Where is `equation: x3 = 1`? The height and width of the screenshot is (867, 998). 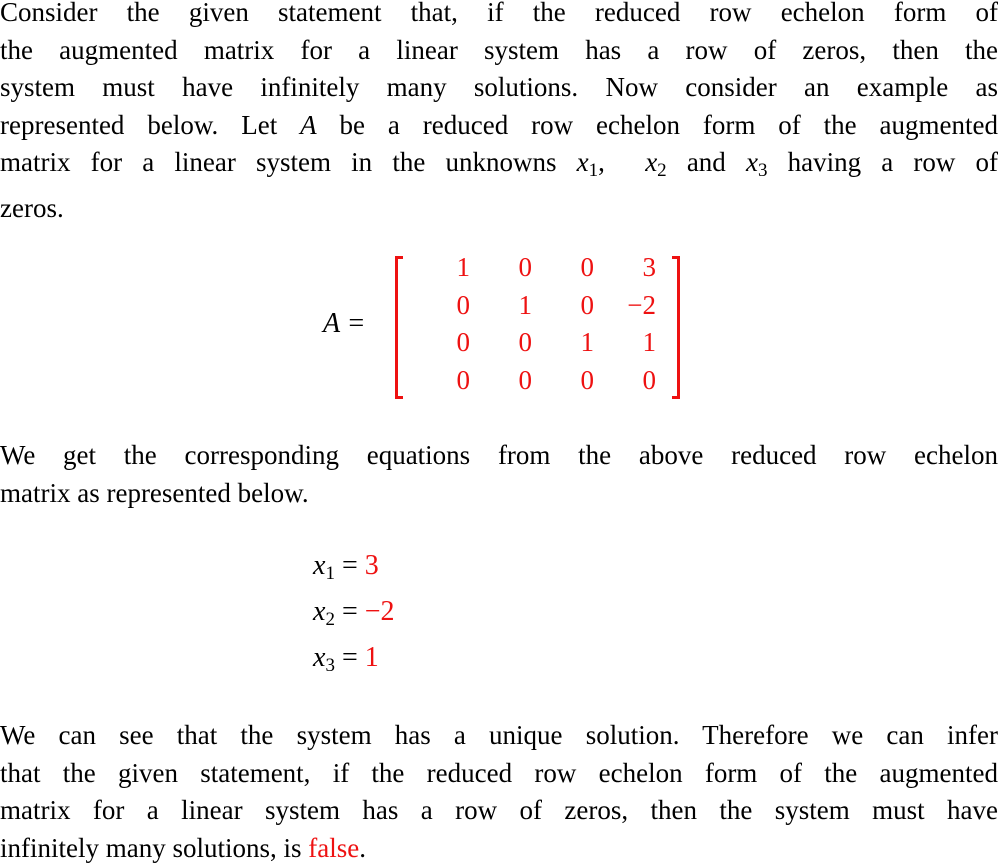
equation: x3 = 1 is located at coordinates (354, 665).